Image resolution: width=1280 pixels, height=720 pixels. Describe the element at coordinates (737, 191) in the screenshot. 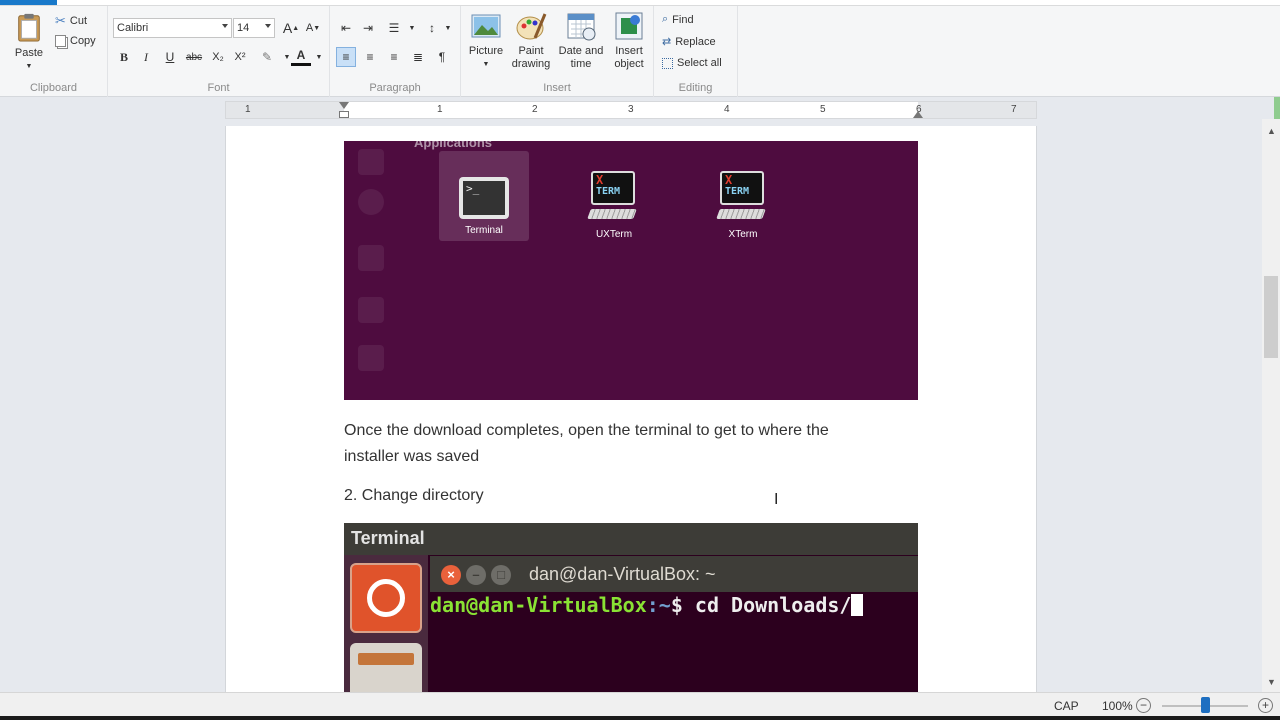

I see `xterm-term-glyph: TERM` at that location.